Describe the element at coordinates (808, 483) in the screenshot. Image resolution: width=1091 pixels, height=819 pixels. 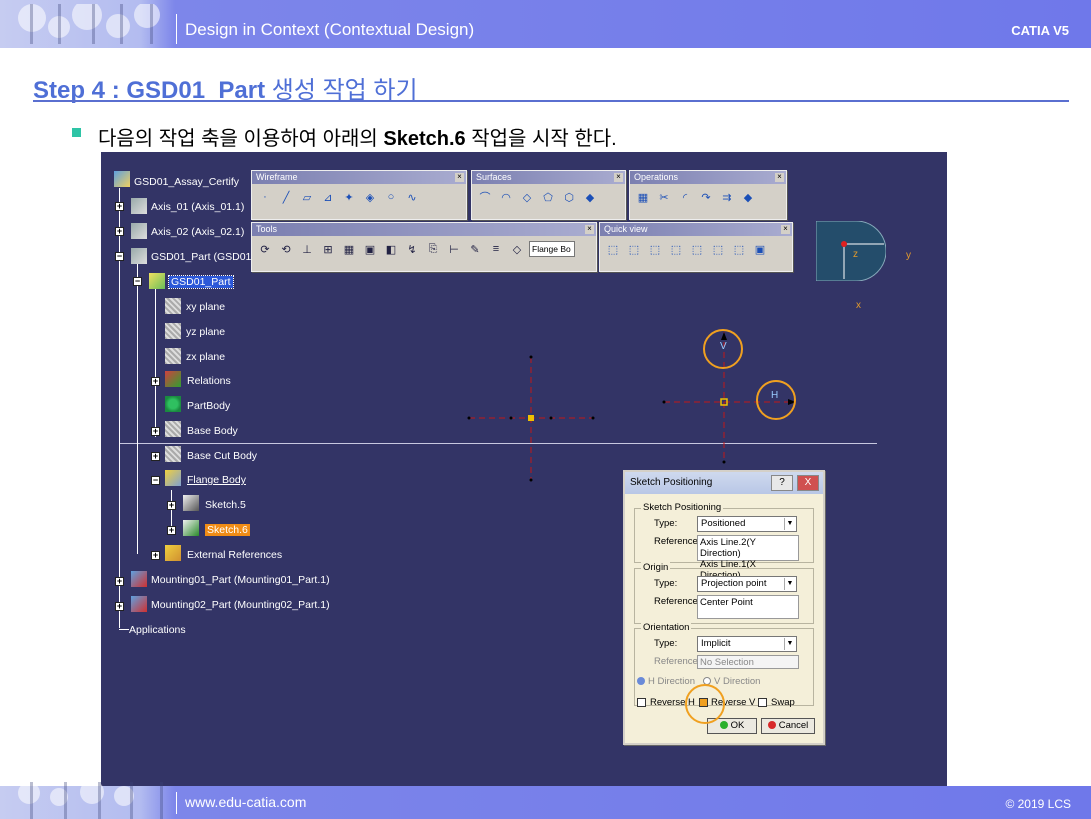
I see `close-button: X` at that location.